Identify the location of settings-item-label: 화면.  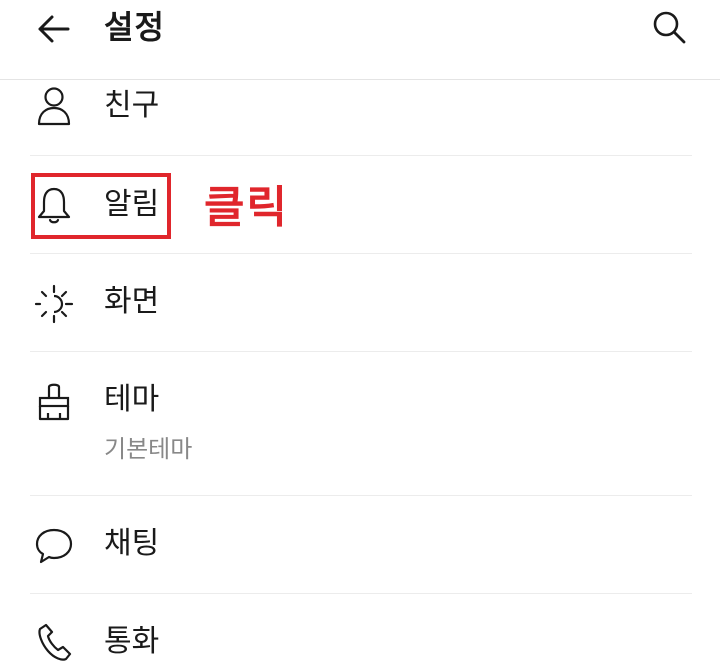
(132, 301).